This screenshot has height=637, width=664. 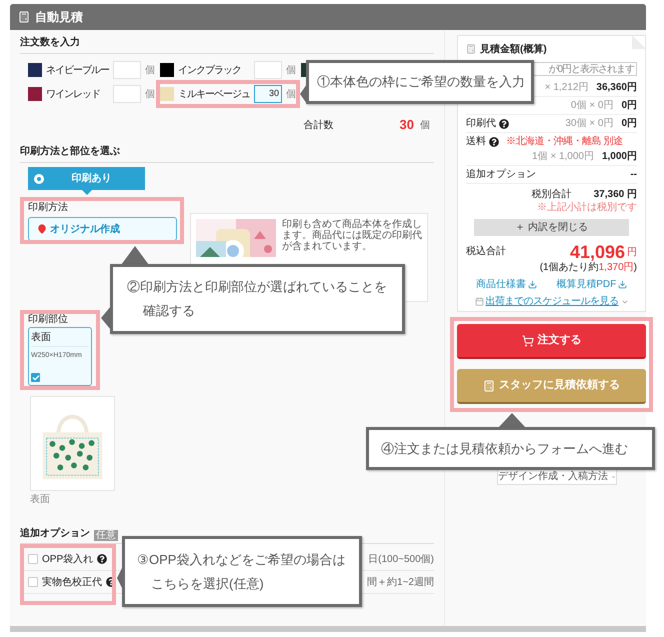 What do you see at coordinates (70, 151) in the screenshot?
I see `section-title: 印刷方法と部位を選ぶ` at bounding box center [70, 151].